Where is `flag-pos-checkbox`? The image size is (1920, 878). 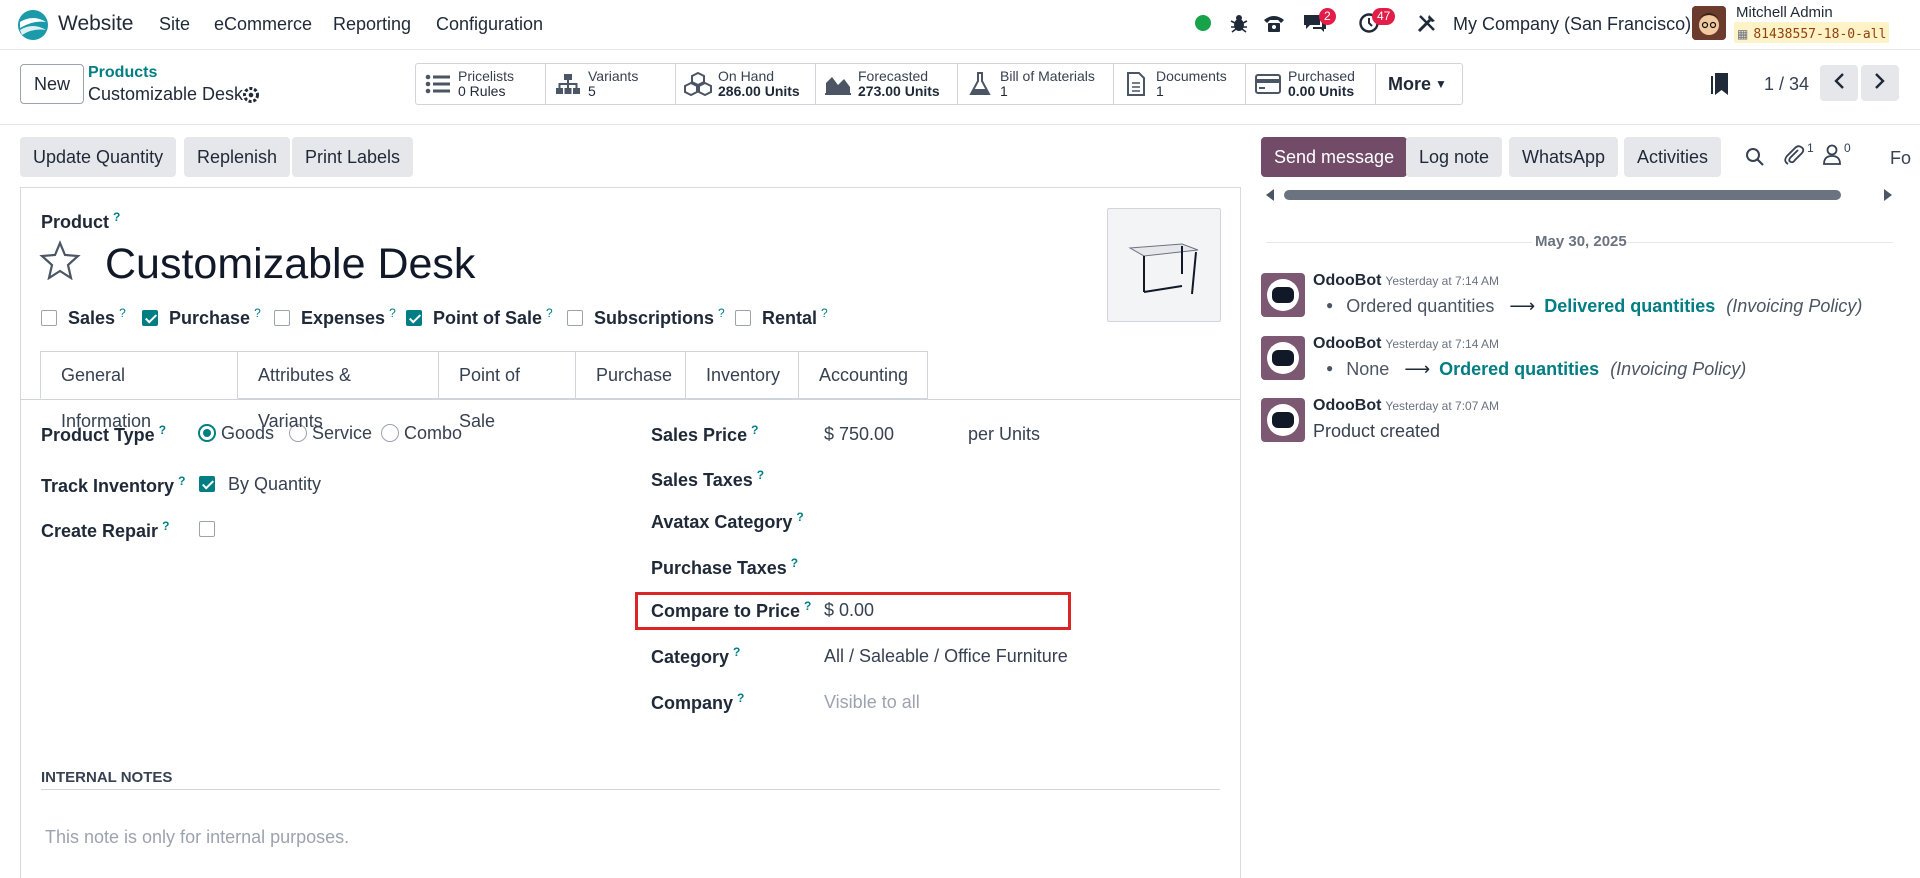
flag-pos-checkbox is located at coordinates (414, 318).